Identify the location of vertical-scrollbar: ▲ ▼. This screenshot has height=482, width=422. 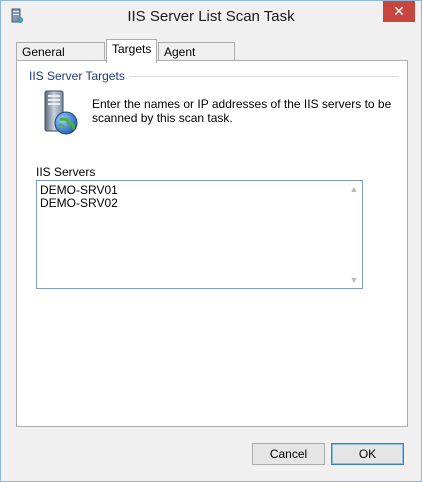
(354, 234).